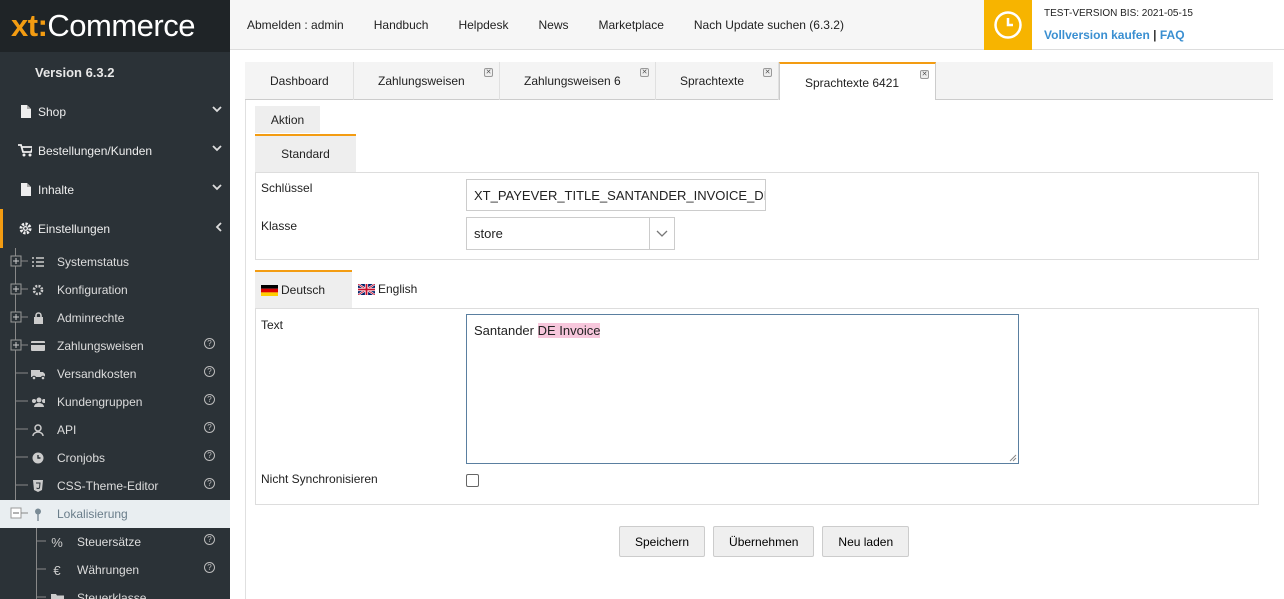 This screenshot has height=599, width=1284. Describe the element at coordinates (483, 25) in the screenshot. I see `helpdesk-link: Helpdesk` at that location.